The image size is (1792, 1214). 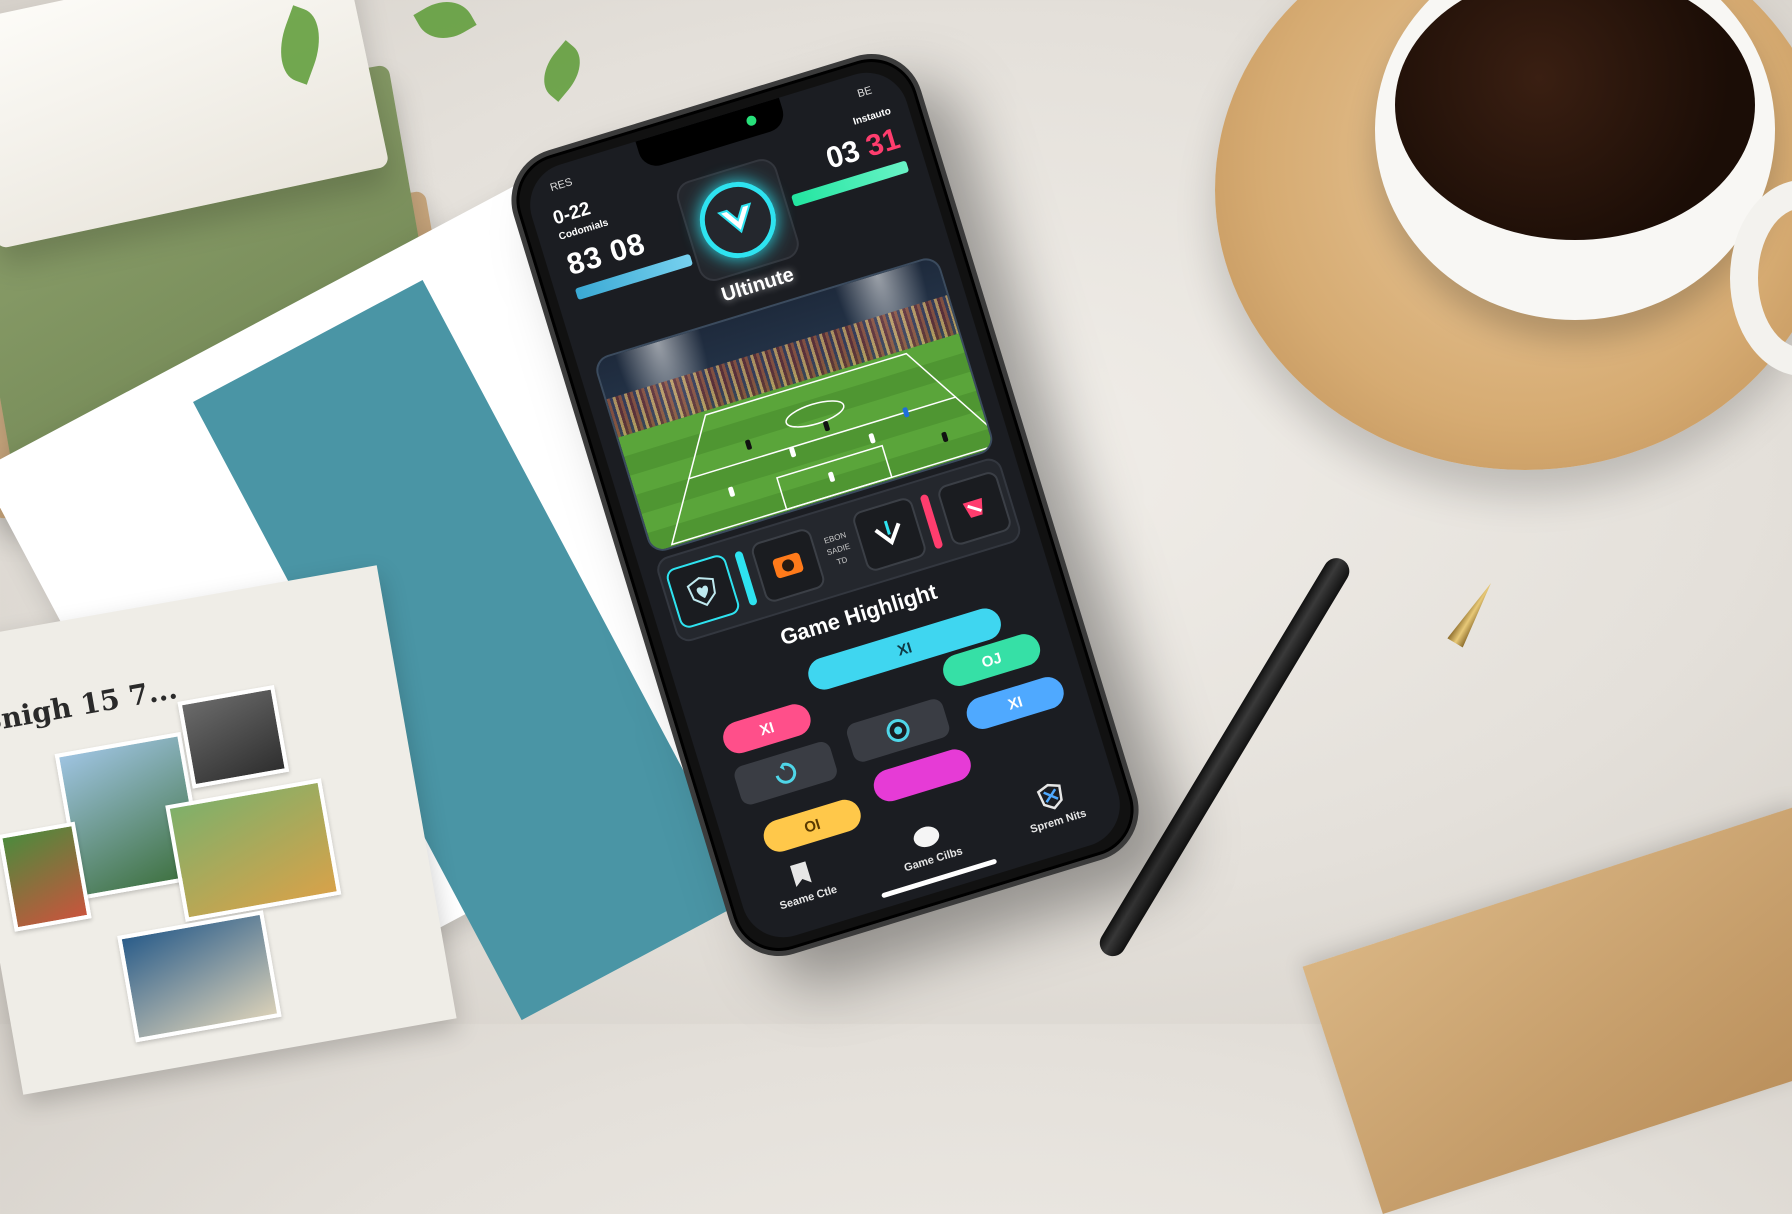 I want to click on camera-indicator-icon, so click(x=751, y=120).